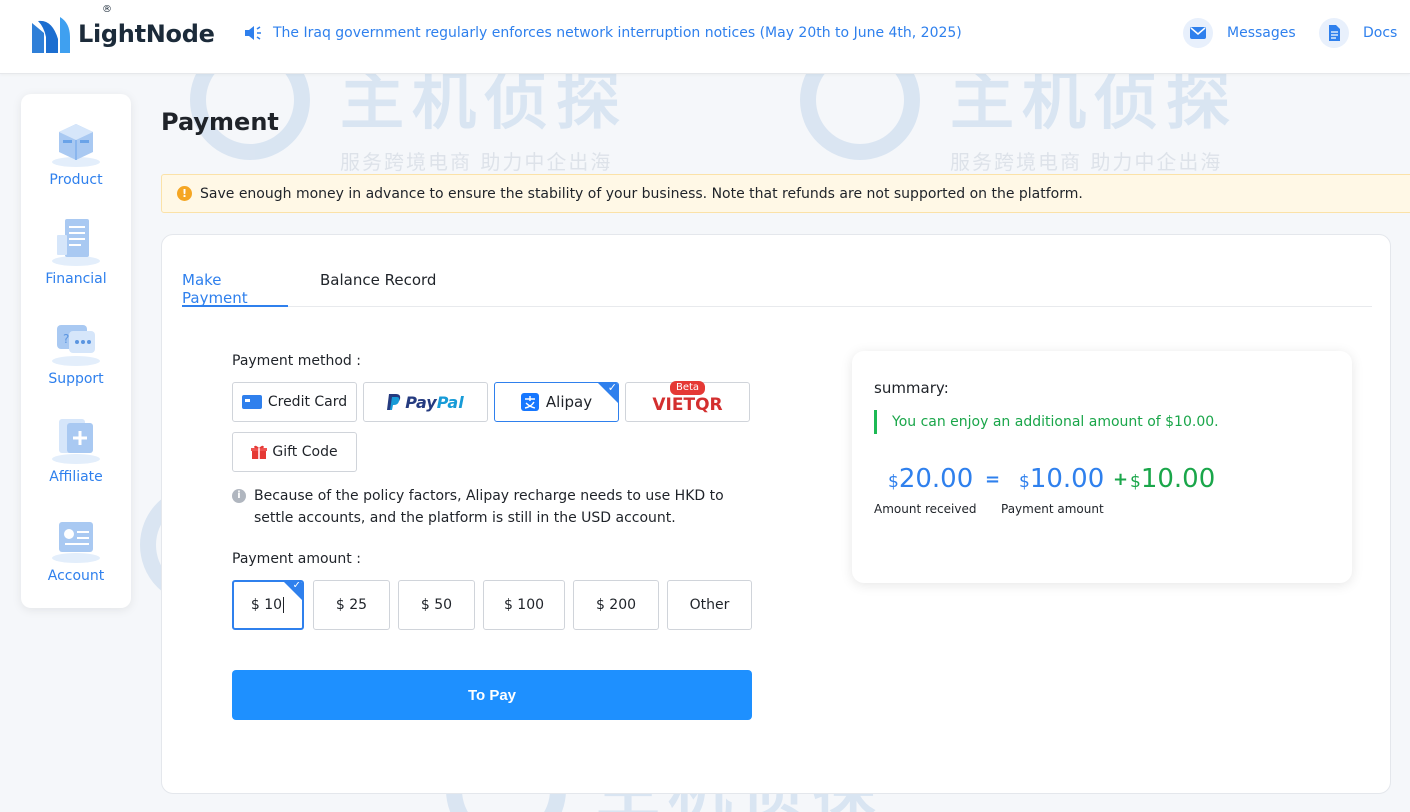  Describe the element at coordinates (687, 405) in the screenshot. I see `vietqr-wordmark: VIETQR` at that location.